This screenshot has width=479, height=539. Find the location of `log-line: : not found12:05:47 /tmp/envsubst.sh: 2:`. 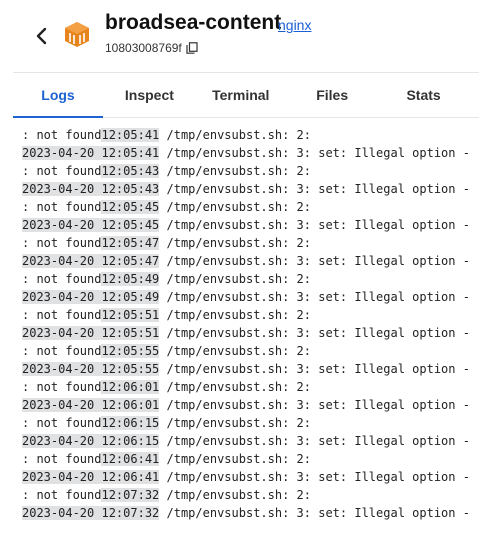

log-line: : not found12:05:47 /tmp/envsubst.sh: 2: is located at coordinates (247, 243).